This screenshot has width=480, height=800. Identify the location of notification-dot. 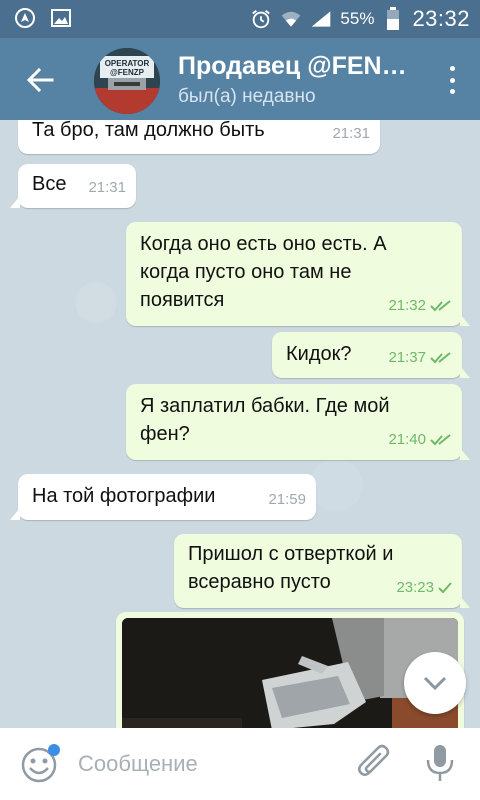
(54, 750).